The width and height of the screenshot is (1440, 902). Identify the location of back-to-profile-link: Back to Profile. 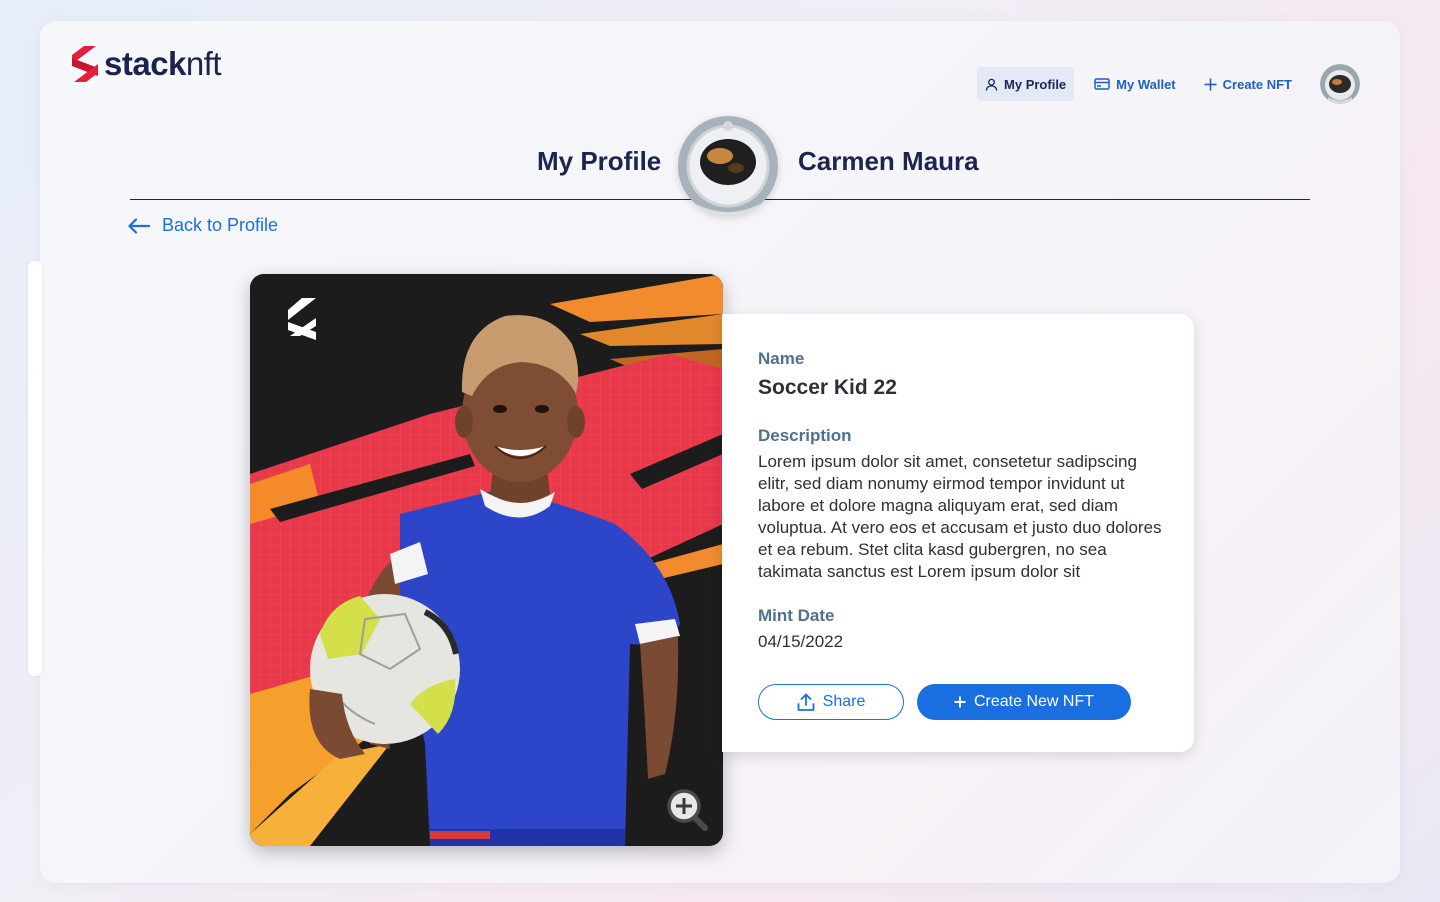
(203, 225).